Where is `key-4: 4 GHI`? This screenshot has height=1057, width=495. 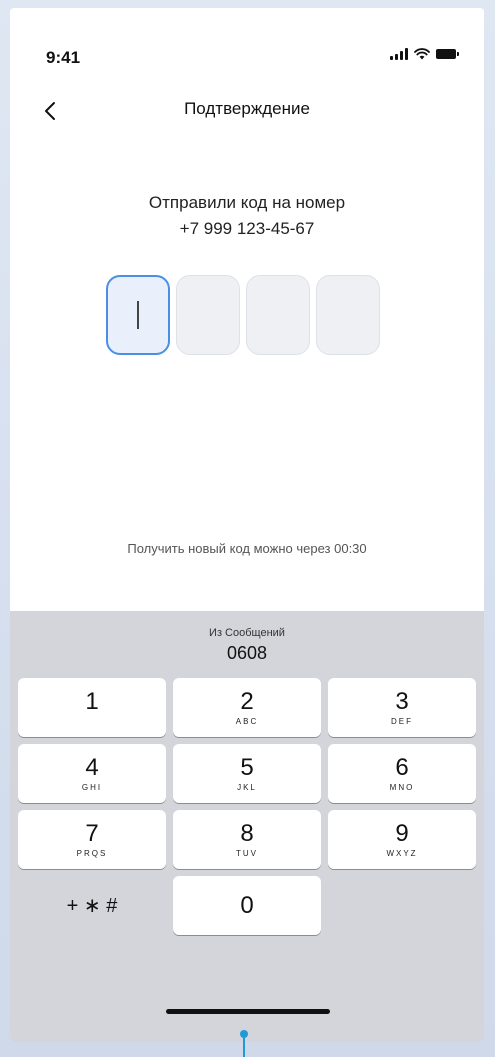
key-4: 4 GHI is located at coordinates (92, 773).